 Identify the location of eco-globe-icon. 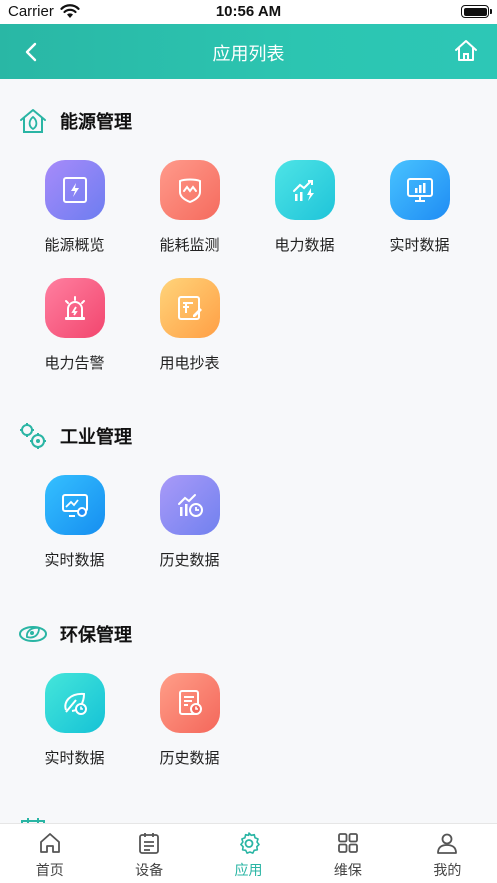
(33, 634).